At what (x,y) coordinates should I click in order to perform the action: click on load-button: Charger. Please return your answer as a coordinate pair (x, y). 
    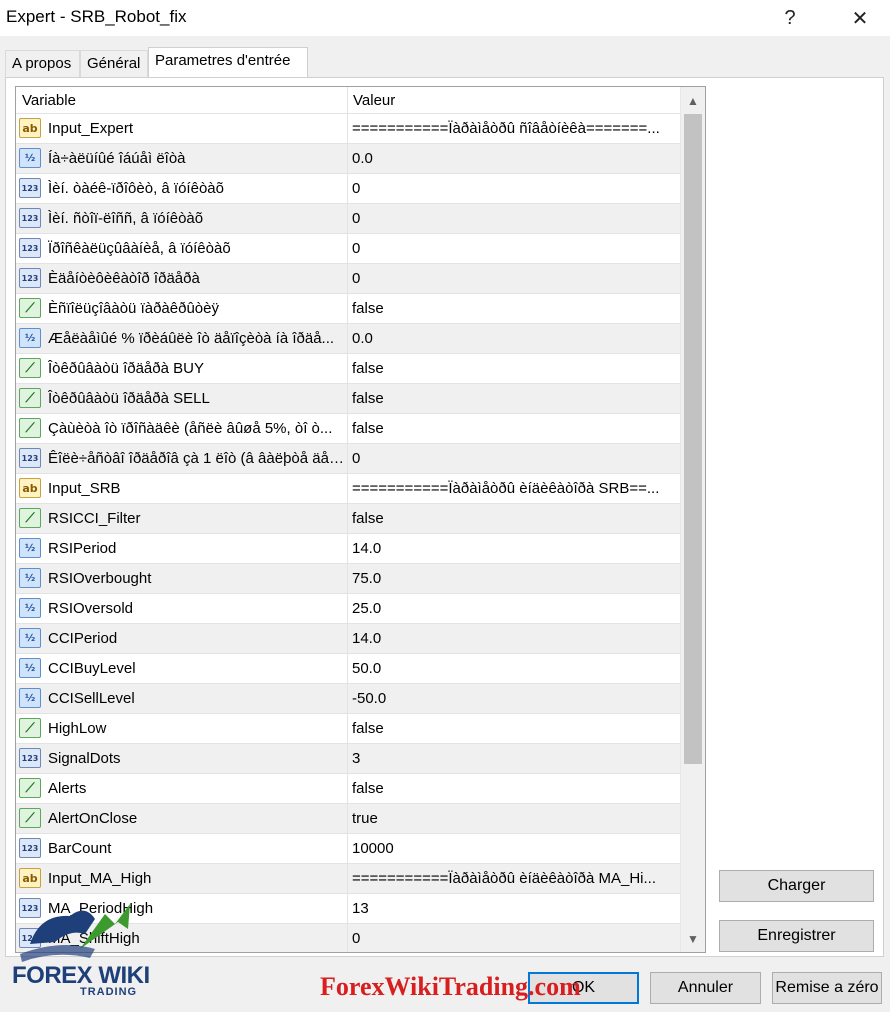
    Looking at the image, I should click on (796, 886).